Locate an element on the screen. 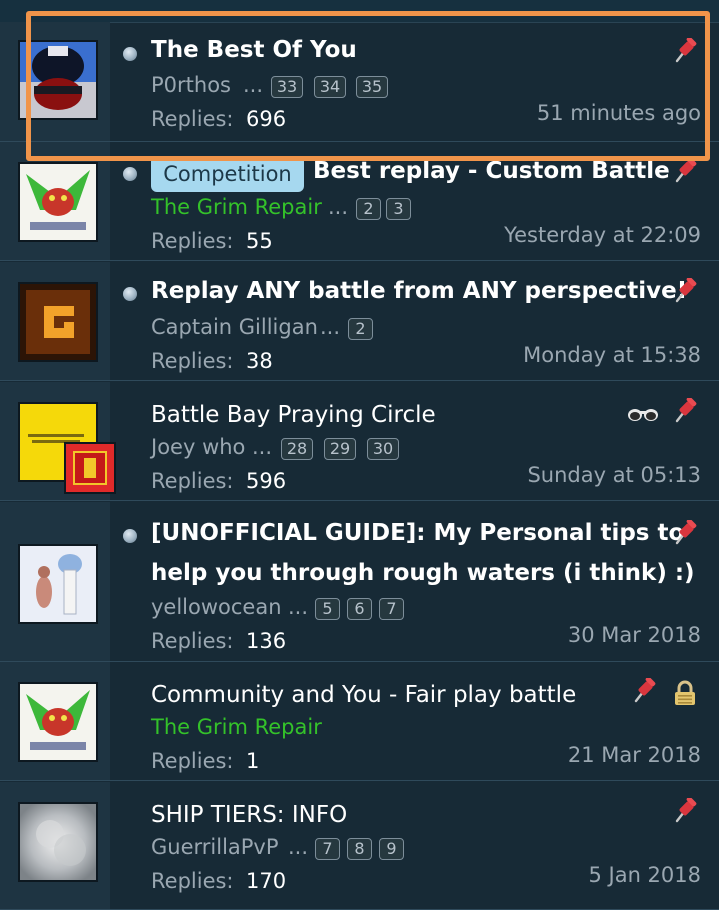 The height and width of the screenshot is (910, 719). lock-icon is located at coordinates (685, 692).